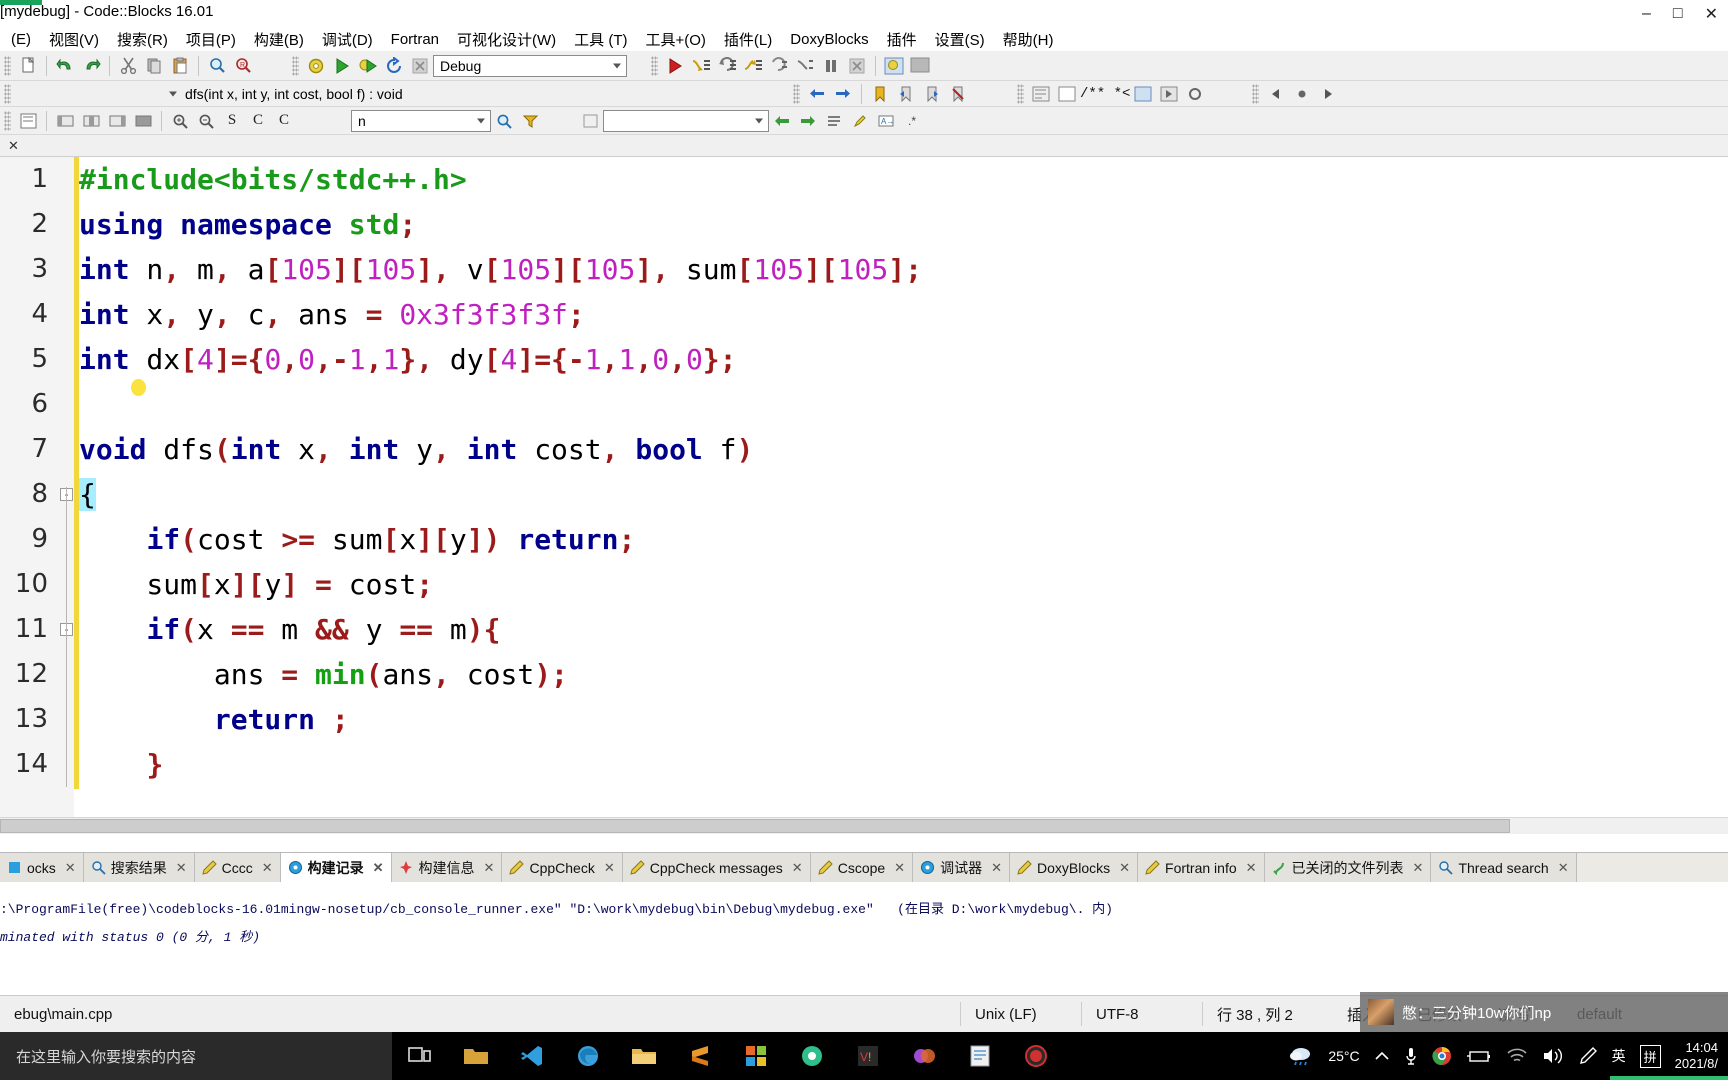 This screenshot has height=1080, width=1728. I want to click on code-line: using namespace std;, so click(903, 224).